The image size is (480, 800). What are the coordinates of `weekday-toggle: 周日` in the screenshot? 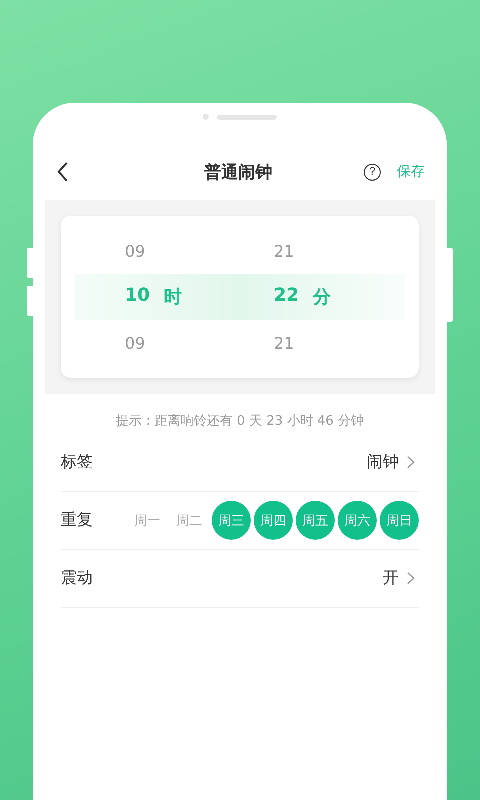 It's located at (399, 520).